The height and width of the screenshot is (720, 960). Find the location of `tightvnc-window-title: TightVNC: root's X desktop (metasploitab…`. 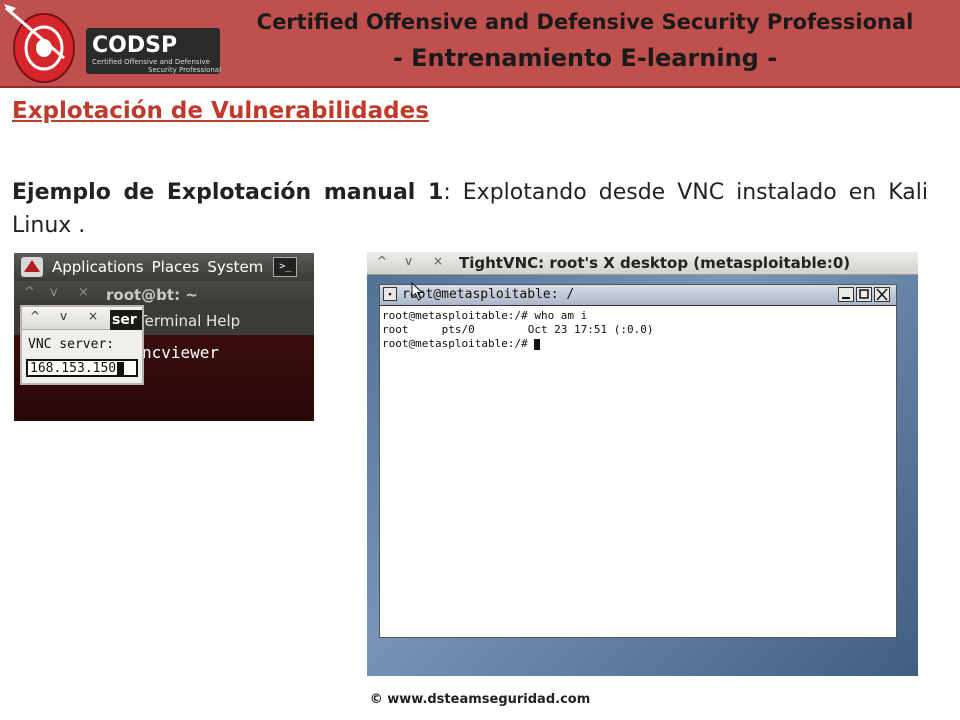

tightvnc-window-title: TightVNC: root's X desktop (metasploitab… is located at coordinates (655, 263).